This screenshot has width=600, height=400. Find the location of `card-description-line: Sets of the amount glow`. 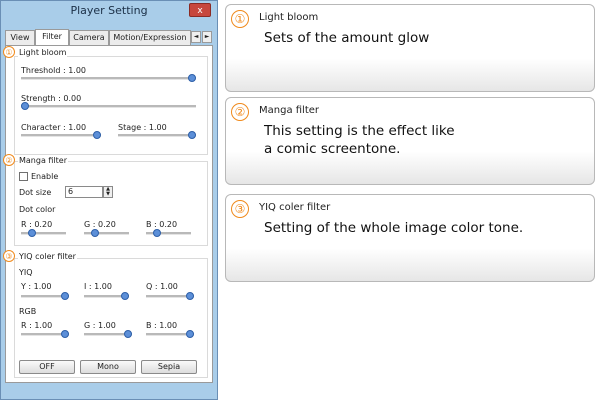

card-description-line: Sets of the amount glow is located at coordinates (347, 38).